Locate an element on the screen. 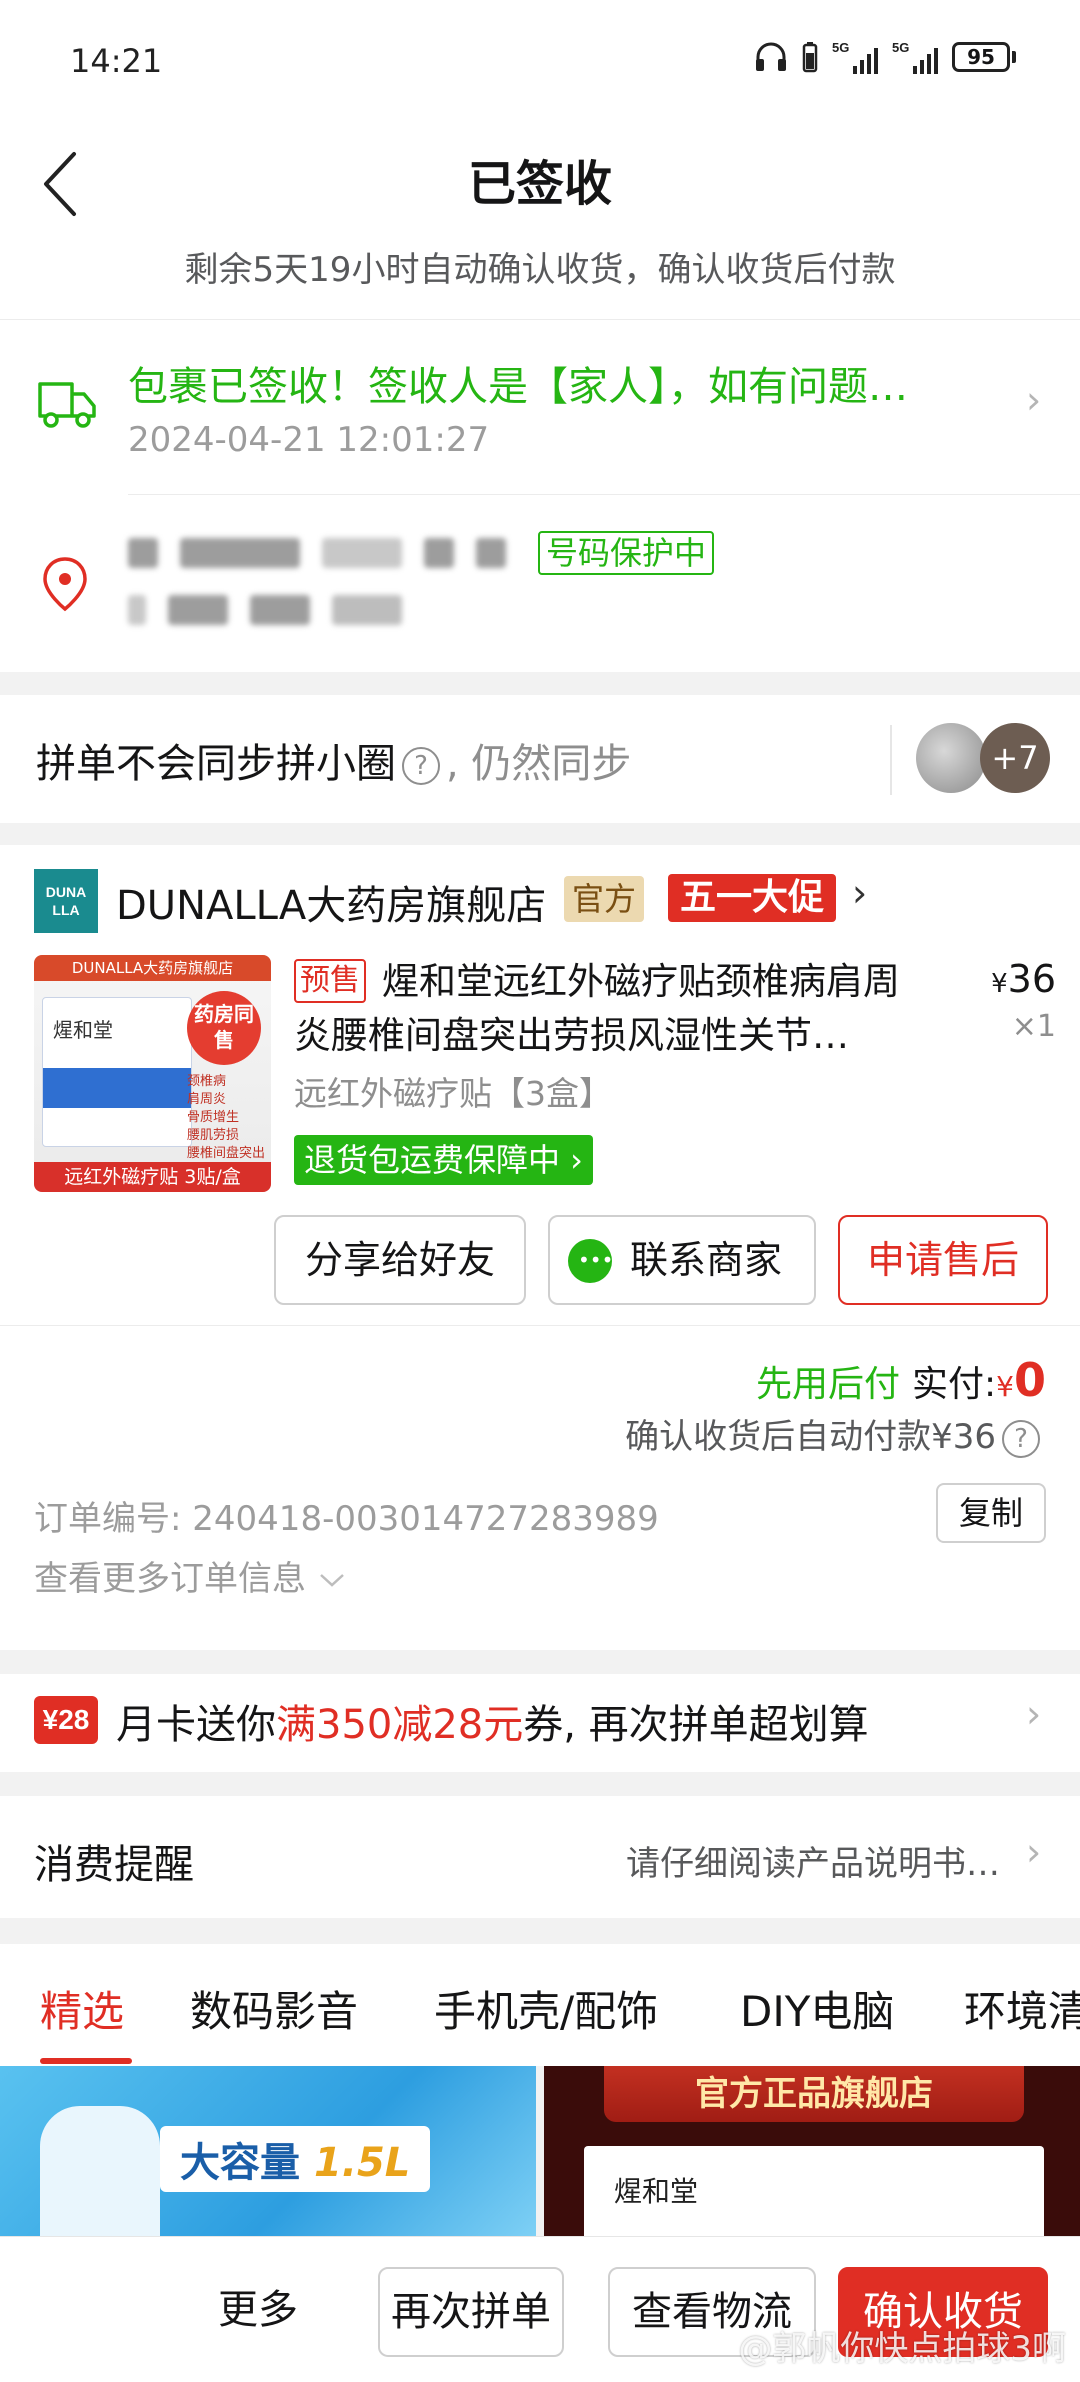  payment-summary: 先用后付 实付:¥0 is located at coordinates (901, 1380).